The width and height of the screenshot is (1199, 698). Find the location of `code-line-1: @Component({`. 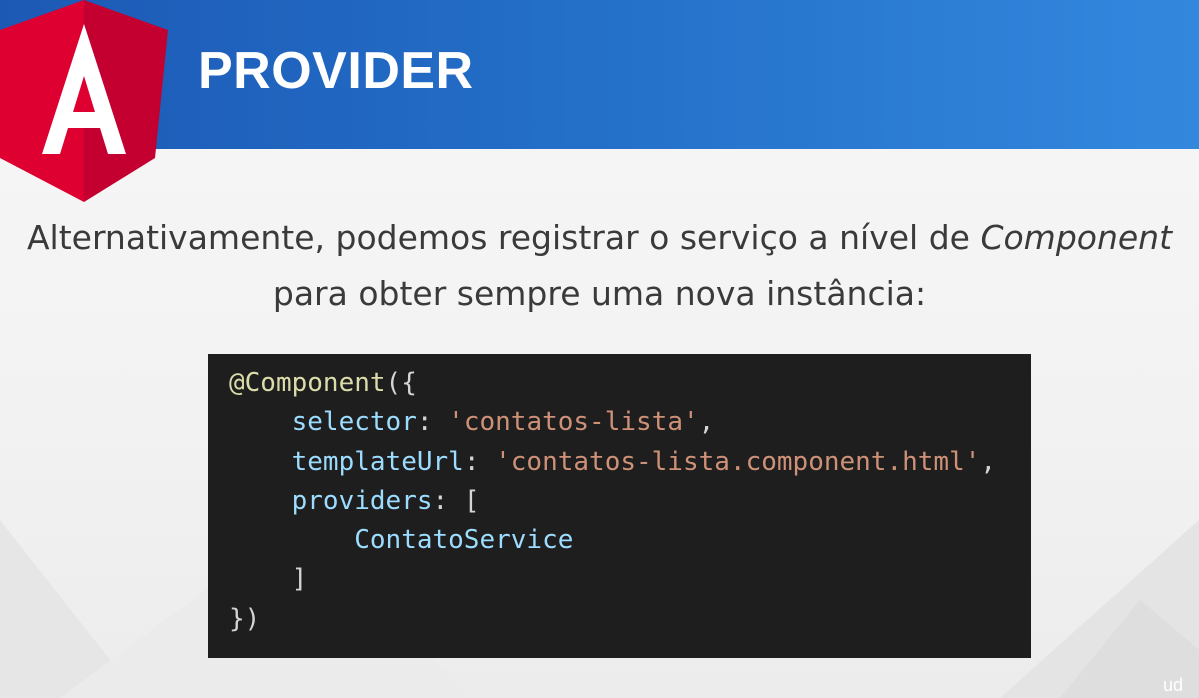

code-line-1: @Component({ is located at coordinates (630, 383).